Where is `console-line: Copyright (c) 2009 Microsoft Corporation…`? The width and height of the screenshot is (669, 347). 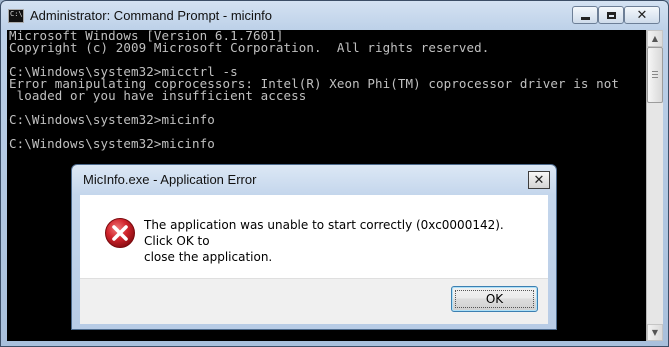
console-line: Copyright (c) 2009 Microsoft Corporation… is located at coordinates (249, 47).